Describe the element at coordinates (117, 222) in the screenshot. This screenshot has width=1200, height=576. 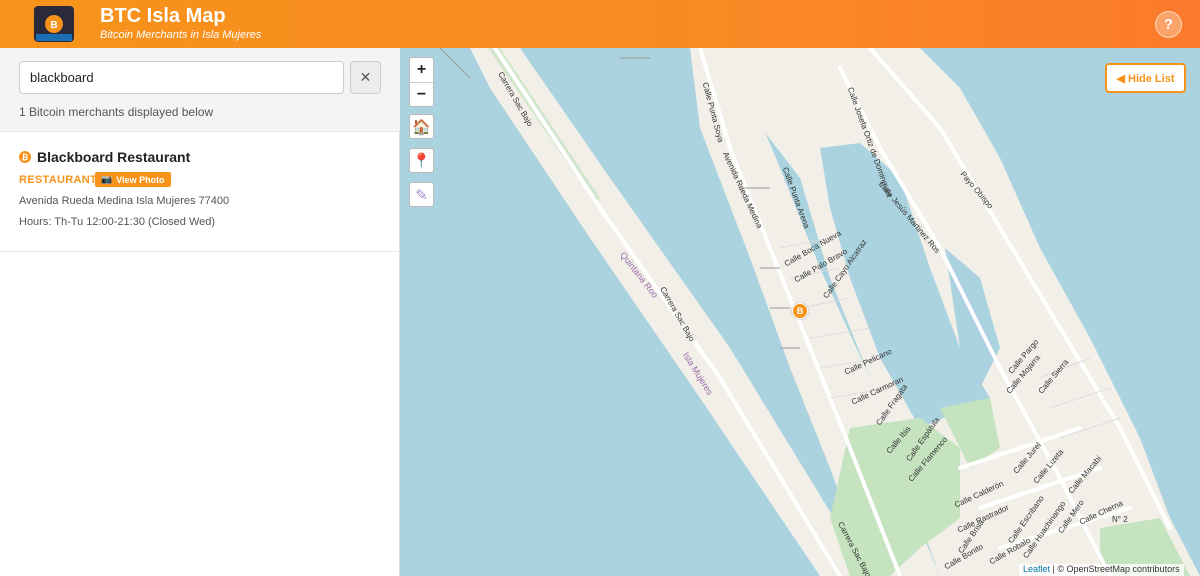
I see `merchant-hours: Hours: Th-Tu 12:00-21:30 (Closed Wed)` at that location.